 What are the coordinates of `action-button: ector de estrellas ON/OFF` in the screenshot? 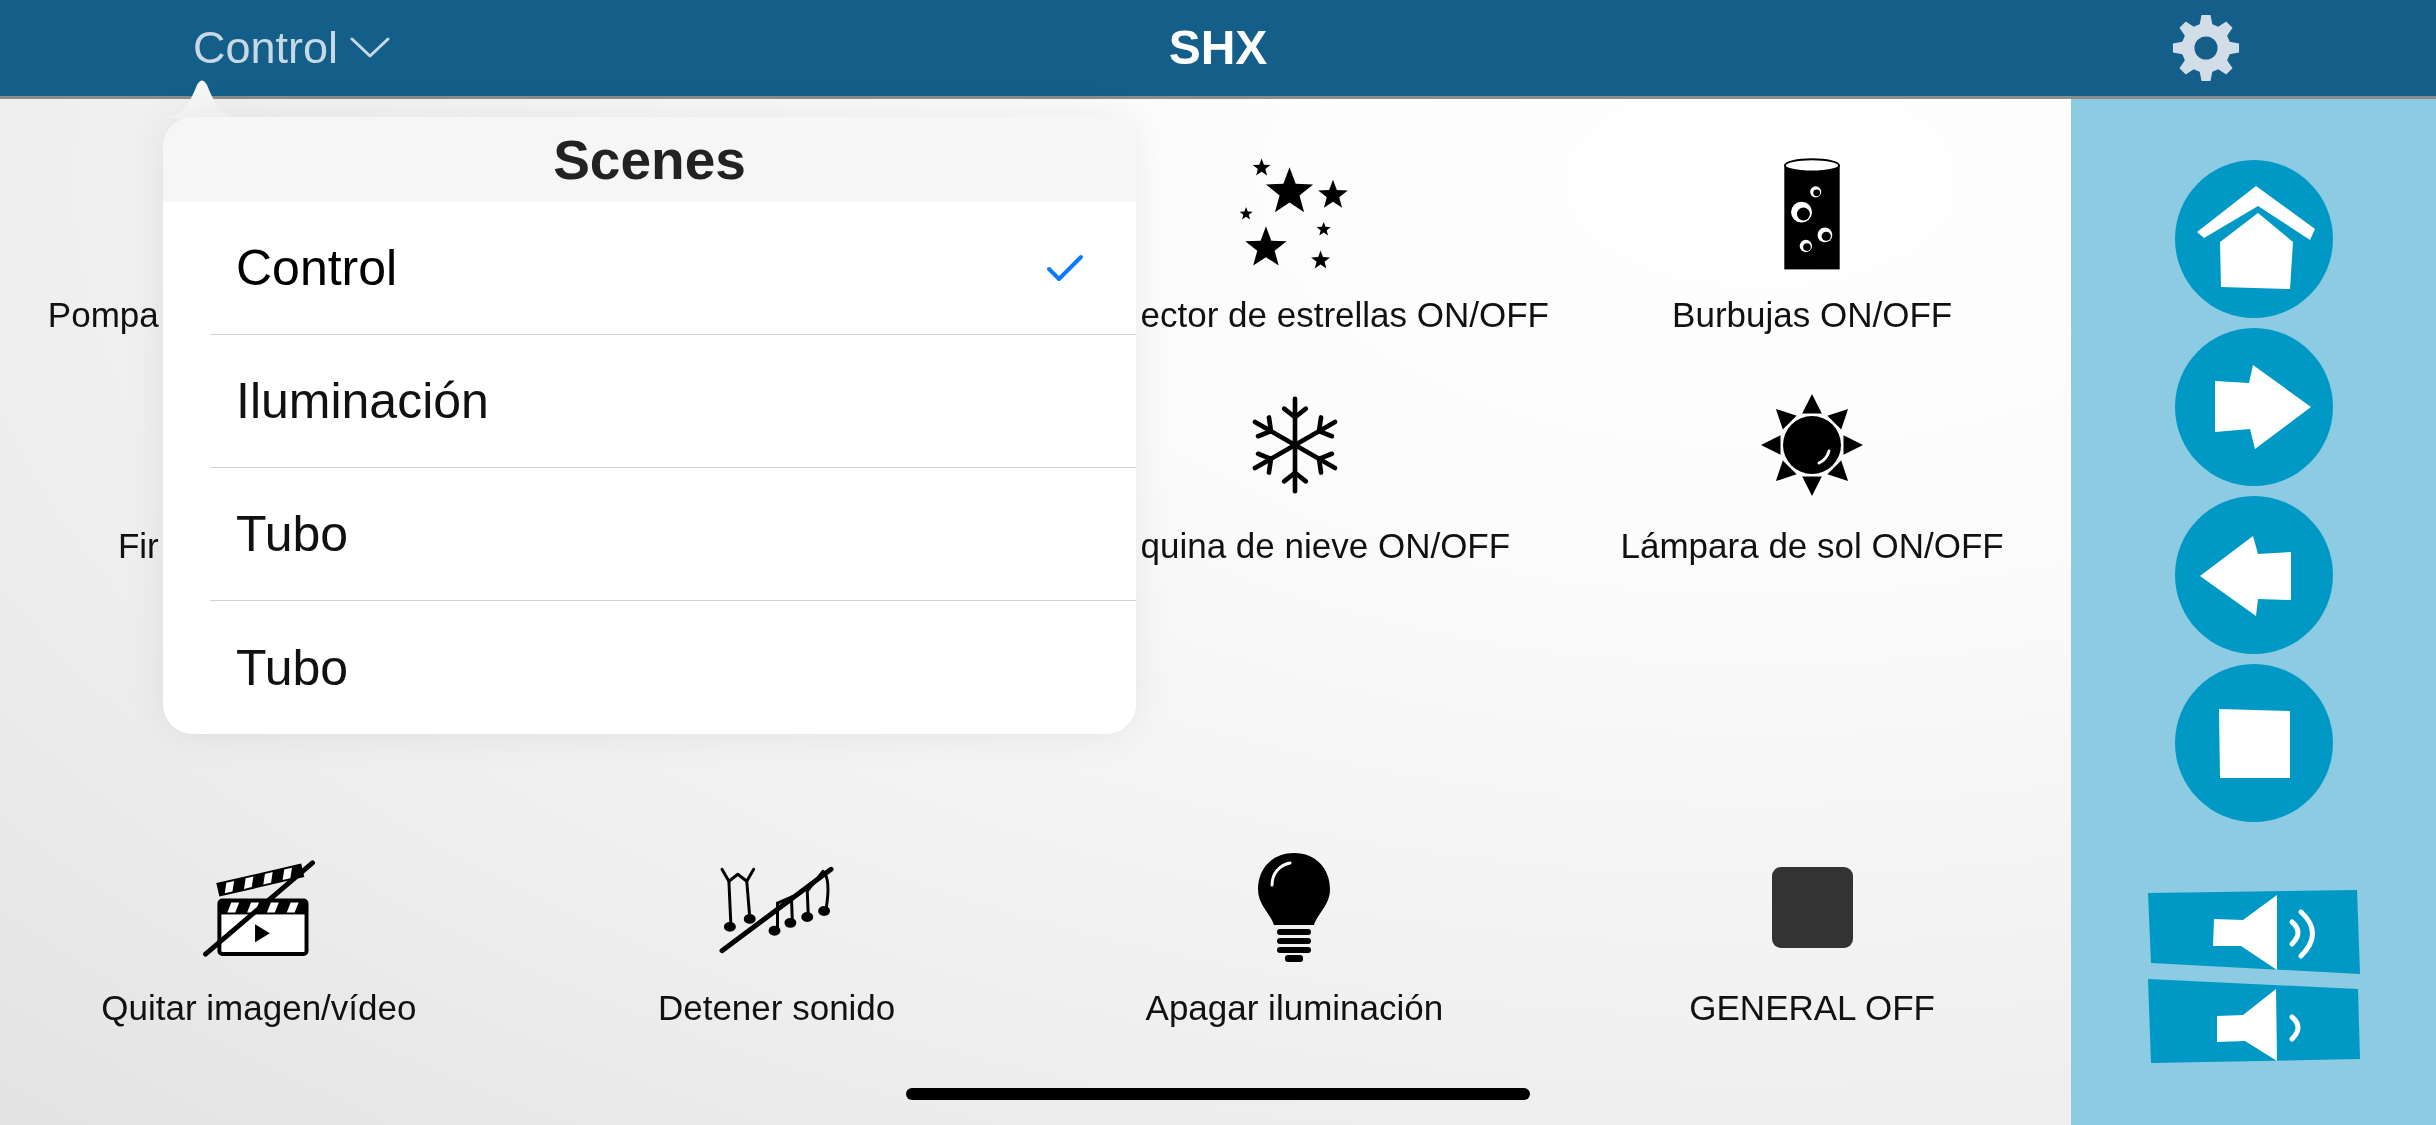 It's located at (1344, 244).